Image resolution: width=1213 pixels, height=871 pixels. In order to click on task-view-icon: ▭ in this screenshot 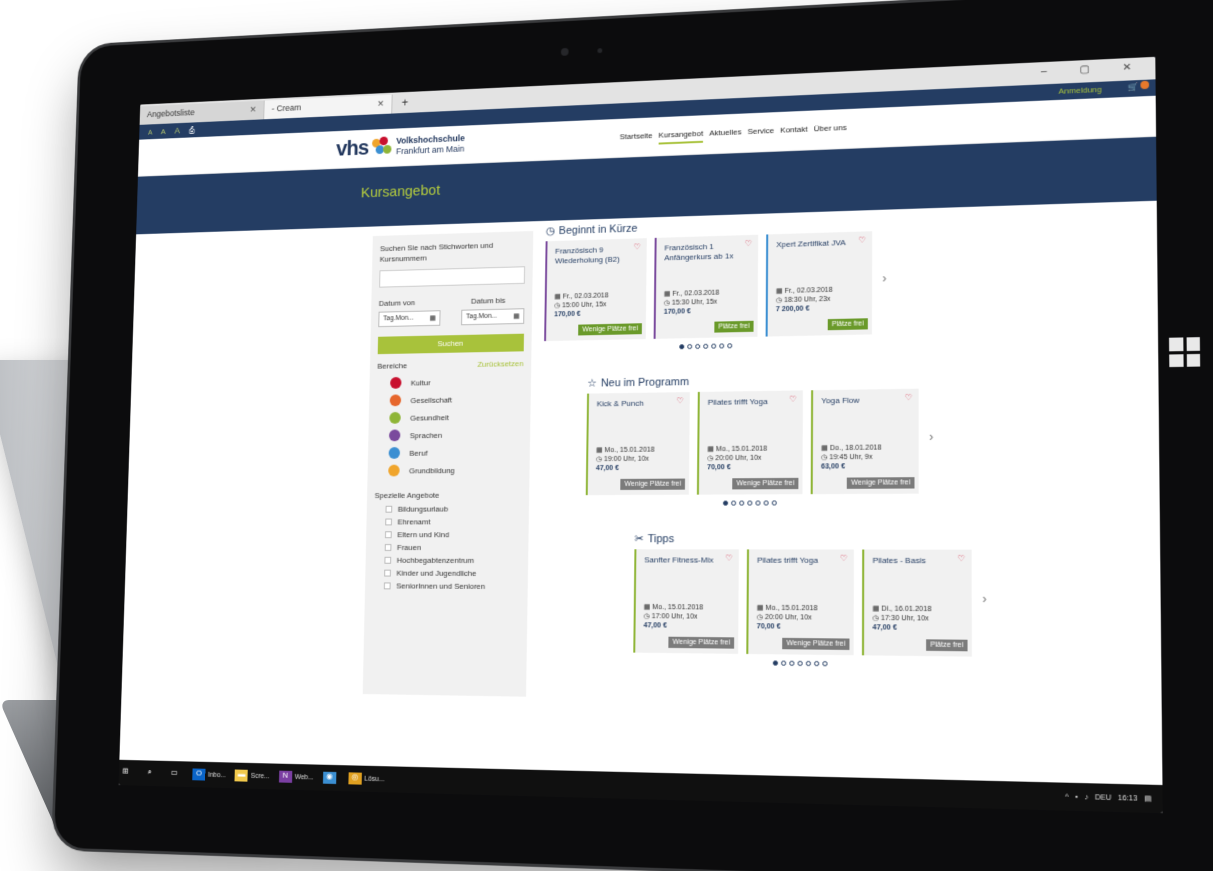, I will do `click(174, 774)`.